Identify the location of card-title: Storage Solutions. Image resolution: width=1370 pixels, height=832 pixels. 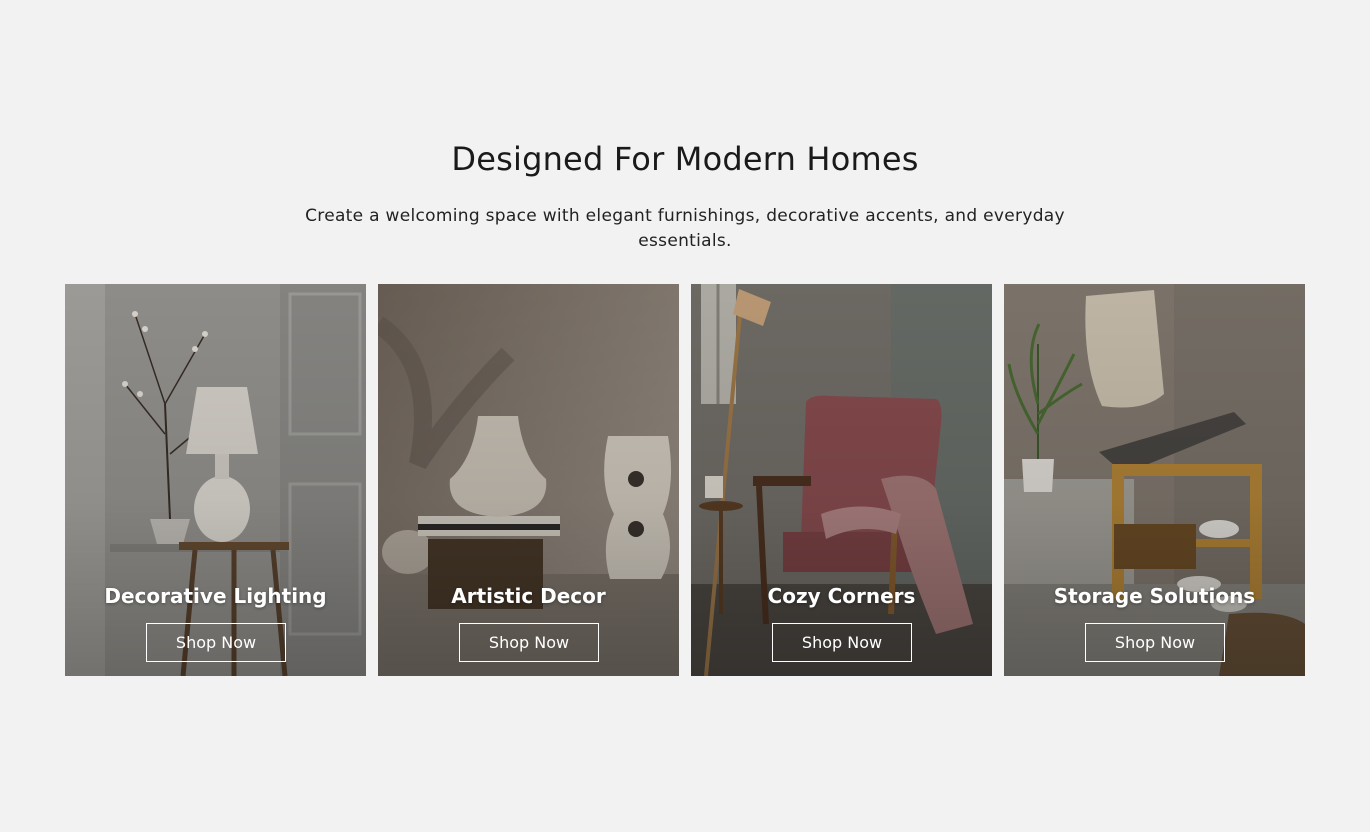
(1154, 596).